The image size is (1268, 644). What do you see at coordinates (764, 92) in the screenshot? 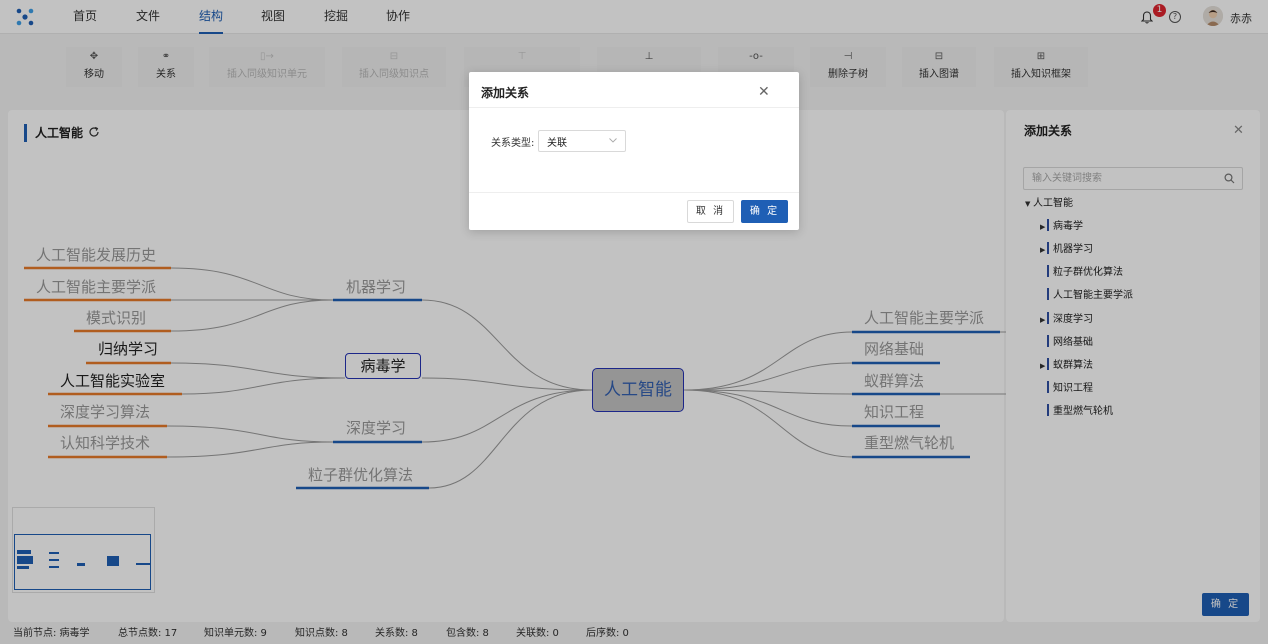
I see `close-icon: ✕` at bounding box center [764, 92].